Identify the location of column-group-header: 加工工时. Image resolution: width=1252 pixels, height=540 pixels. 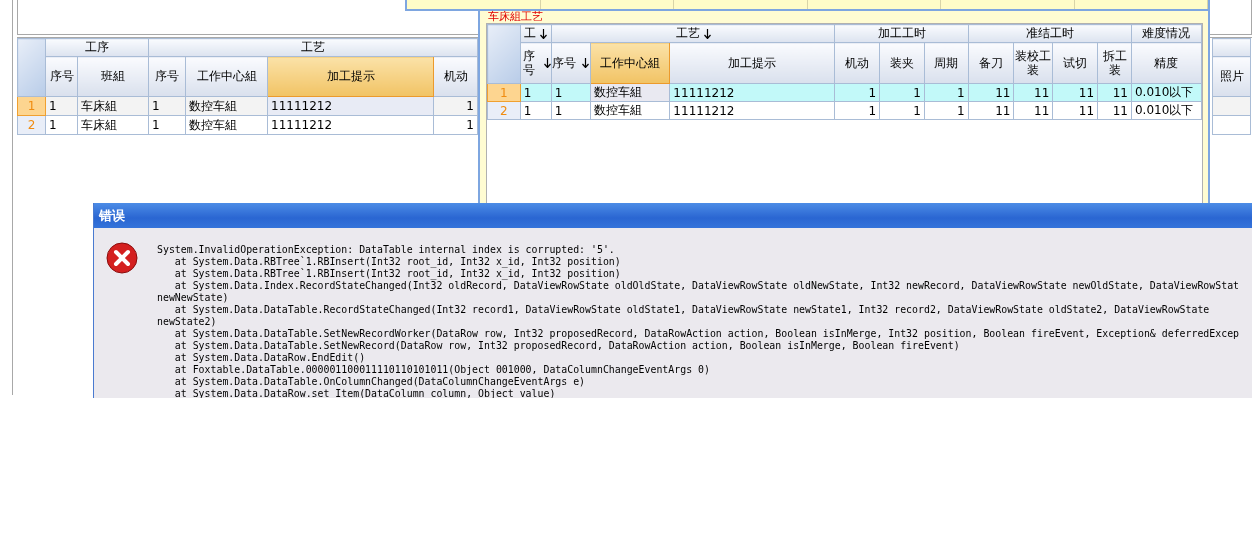
(901, 33).